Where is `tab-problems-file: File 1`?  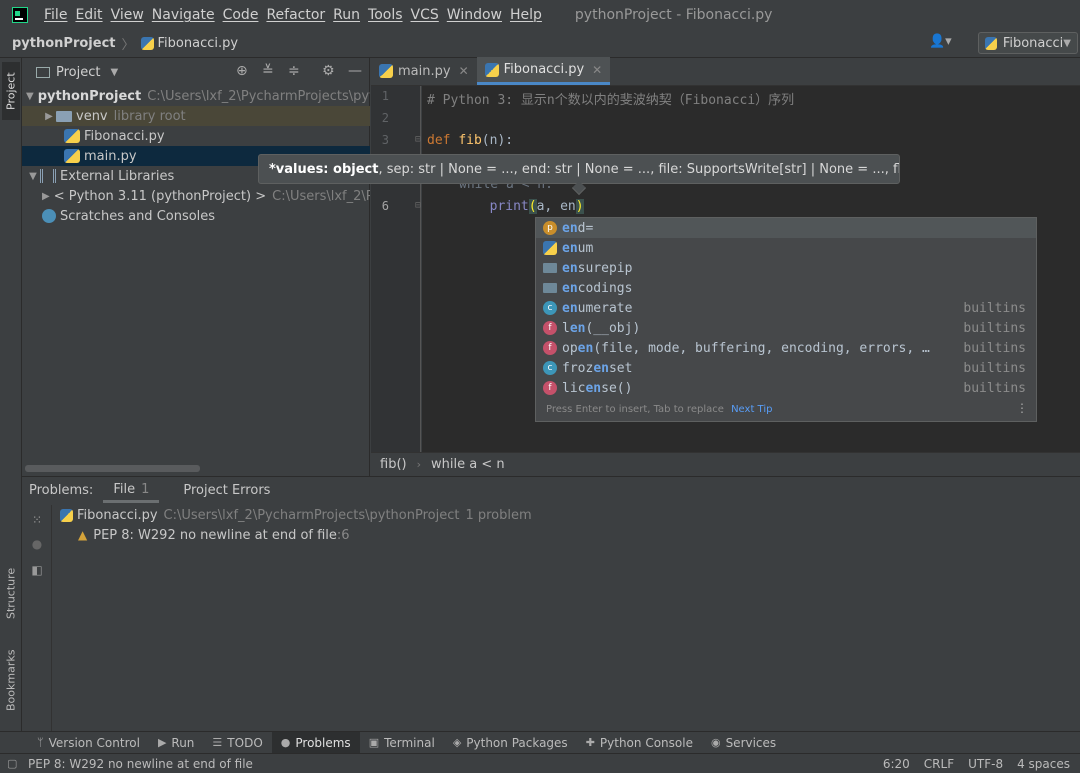 tab-problems-file: File 1 is located at coordinates (131, 490).